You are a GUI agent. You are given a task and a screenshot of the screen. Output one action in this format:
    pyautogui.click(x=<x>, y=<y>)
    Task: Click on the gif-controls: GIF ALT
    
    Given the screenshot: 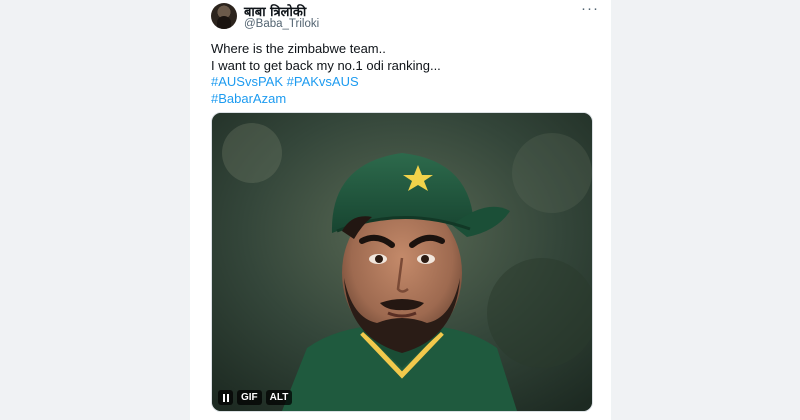 What is the action you would take?
    pyautogui.click(x=255, y=397)
    